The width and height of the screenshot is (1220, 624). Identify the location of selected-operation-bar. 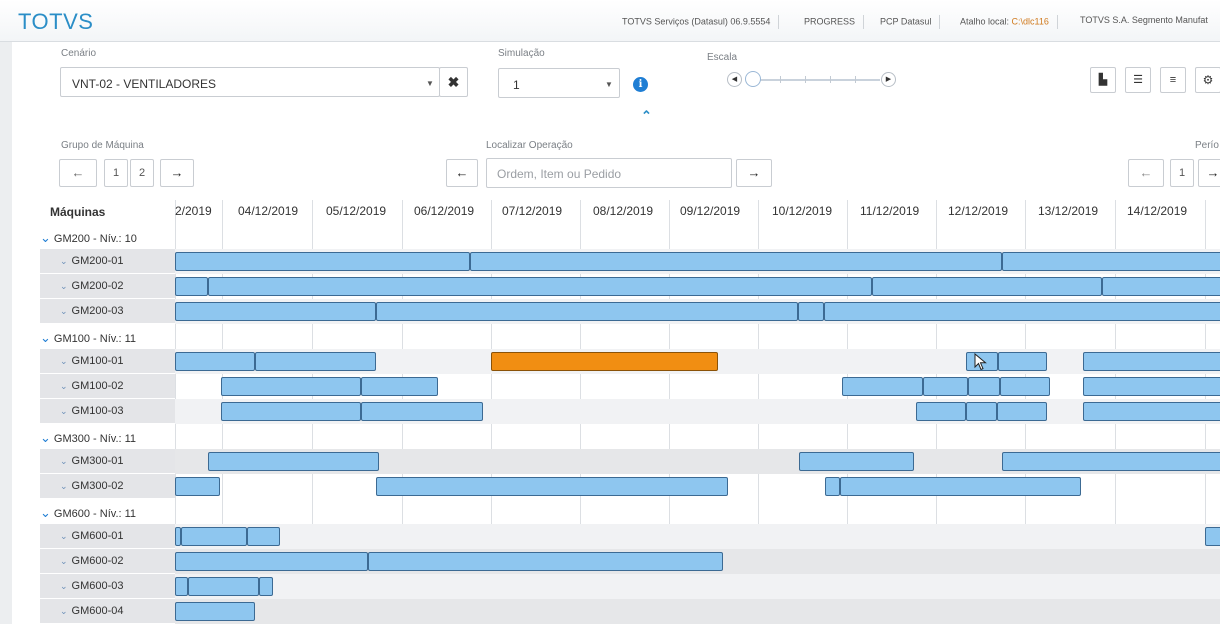
(604, 361).